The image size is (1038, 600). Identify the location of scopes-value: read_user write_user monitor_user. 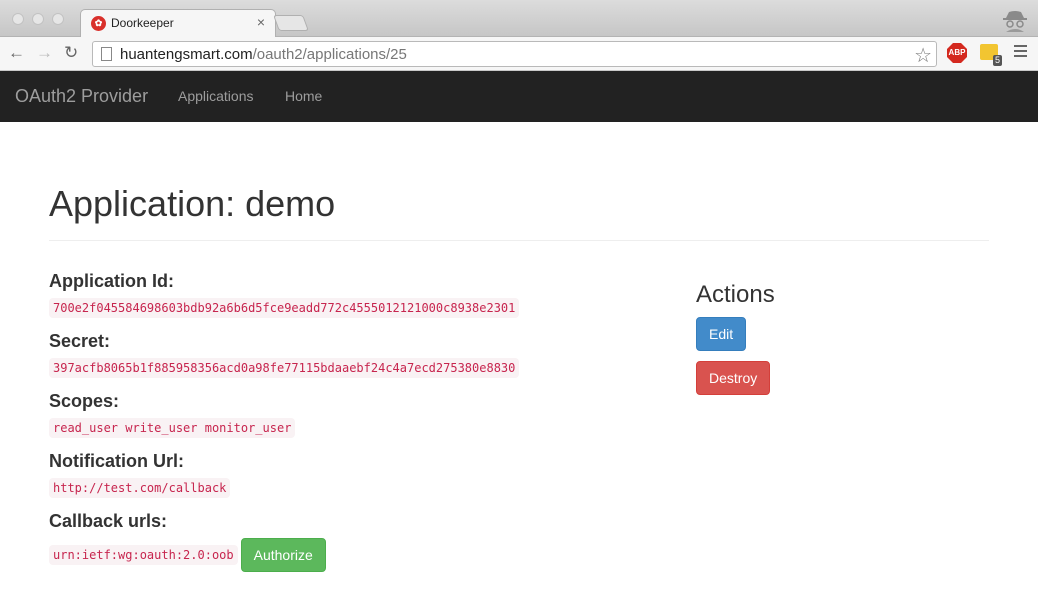
(172, 428).